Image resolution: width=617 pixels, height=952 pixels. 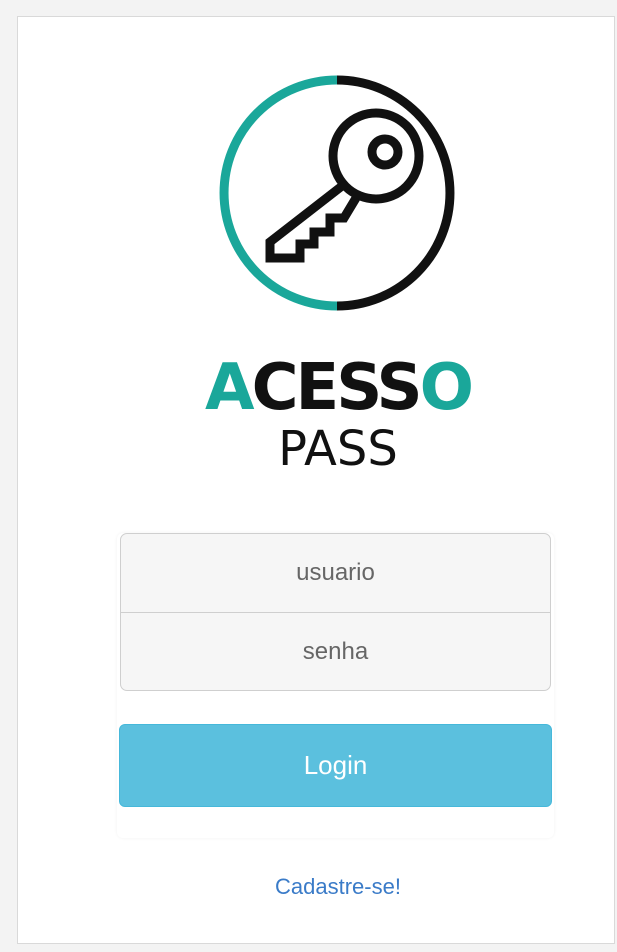 I want to click on brand-wordmark: ACESSO PASS, so click(x=338, y=411).